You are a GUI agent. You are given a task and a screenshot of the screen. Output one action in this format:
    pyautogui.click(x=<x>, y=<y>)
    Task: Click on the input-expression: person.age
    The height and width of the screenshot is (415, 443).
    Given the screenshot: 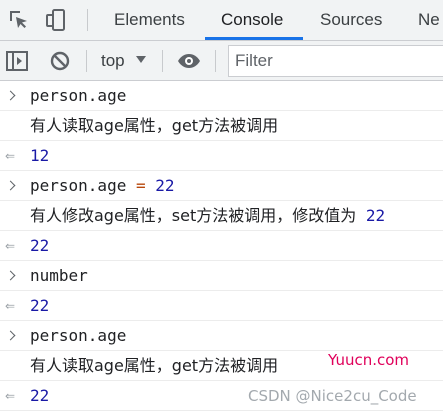 What is the action you would take?
    pyautogui.click(x=78, y=185)
    